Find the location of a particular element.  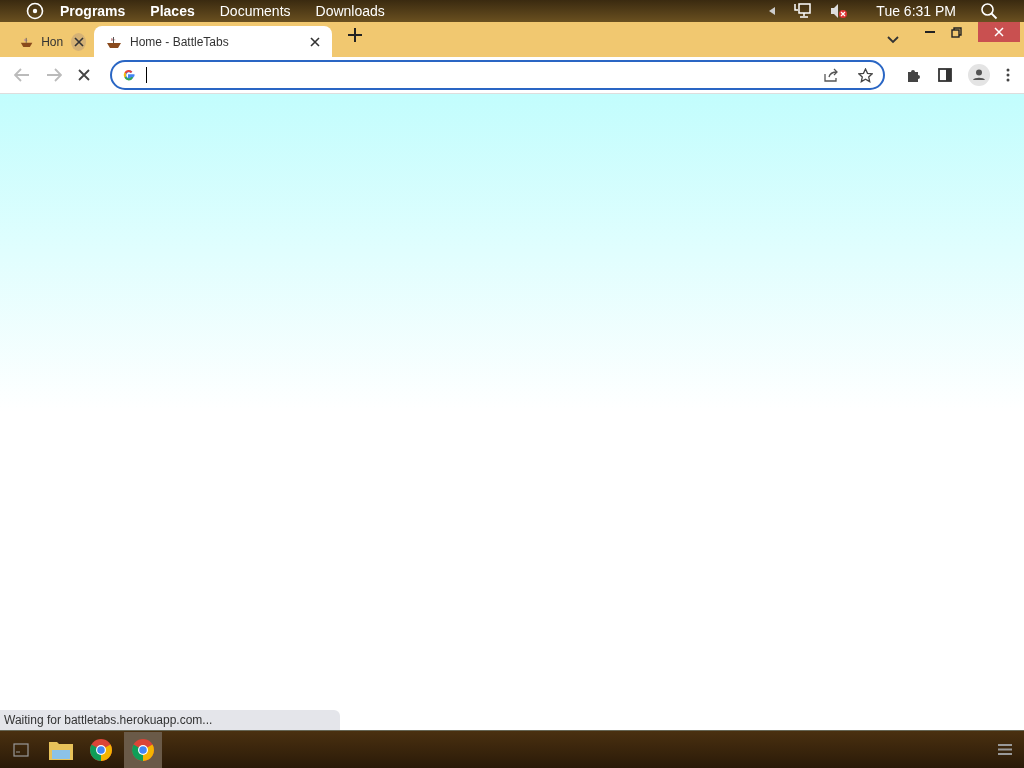

muted-speaker-icon is located at coordinates (839, 11).